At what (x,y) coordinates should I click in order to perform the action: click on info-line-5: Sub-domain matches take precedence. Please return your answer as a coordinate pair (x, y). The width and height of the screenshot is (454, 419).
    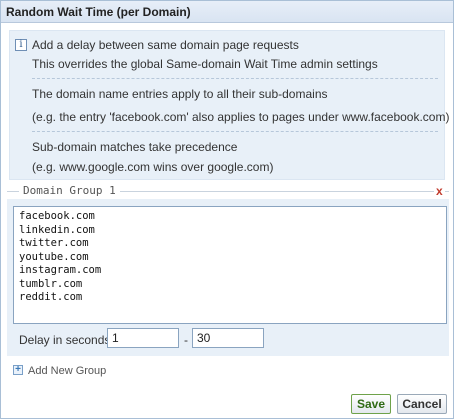
    Looking at the image, I should click on (135, 147).